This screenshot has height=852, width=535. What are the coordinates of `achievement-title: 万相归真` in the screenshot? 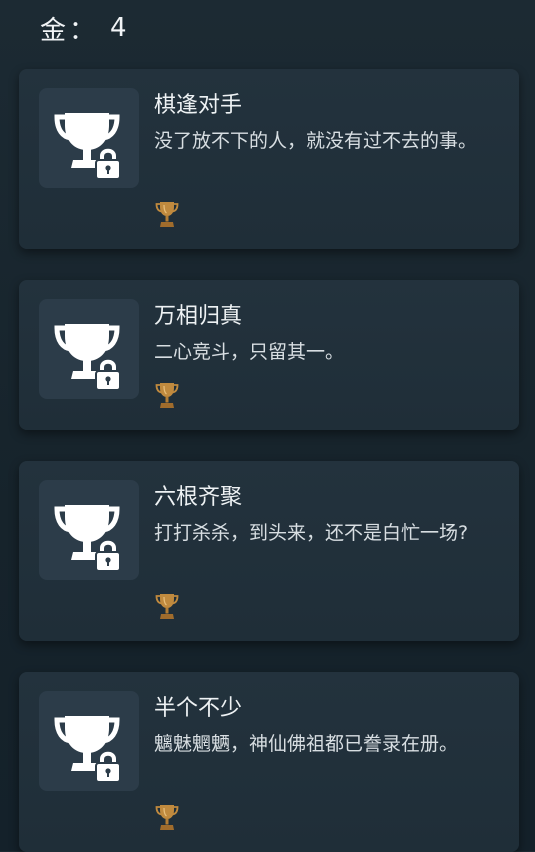 It's located at (198, 316).